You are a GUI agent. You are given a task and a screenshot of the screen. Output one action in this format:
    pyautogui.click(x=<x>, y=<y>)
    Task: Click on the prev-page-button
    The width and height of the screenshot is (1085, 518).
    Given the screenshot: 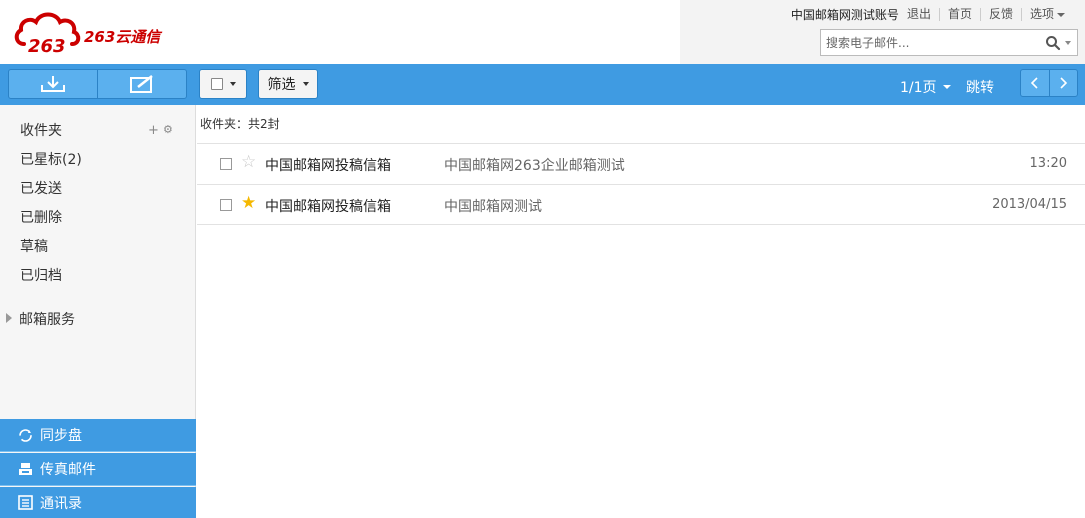 What is the action you would take?
    pyautogui.click(x=1035, y=83)
    